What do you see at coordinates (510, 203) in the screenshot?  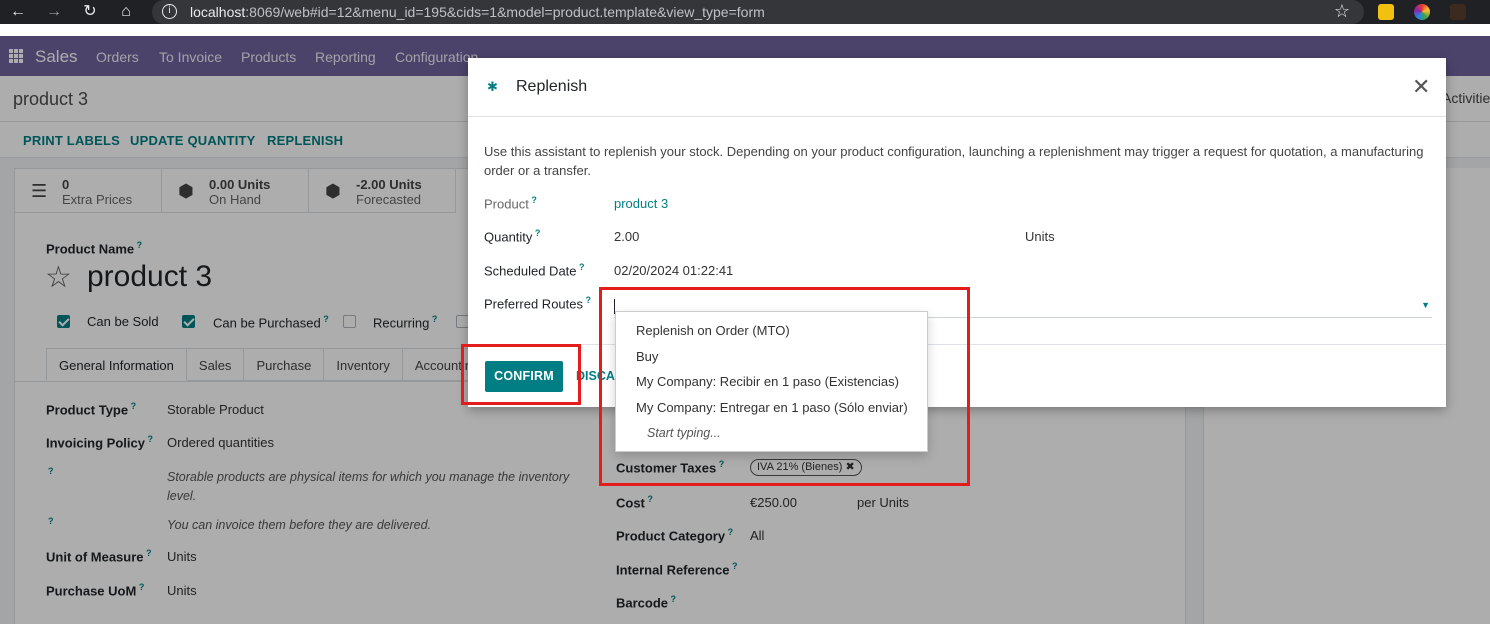 I see `product-label: Product ?` at bounding box center [510, 203].